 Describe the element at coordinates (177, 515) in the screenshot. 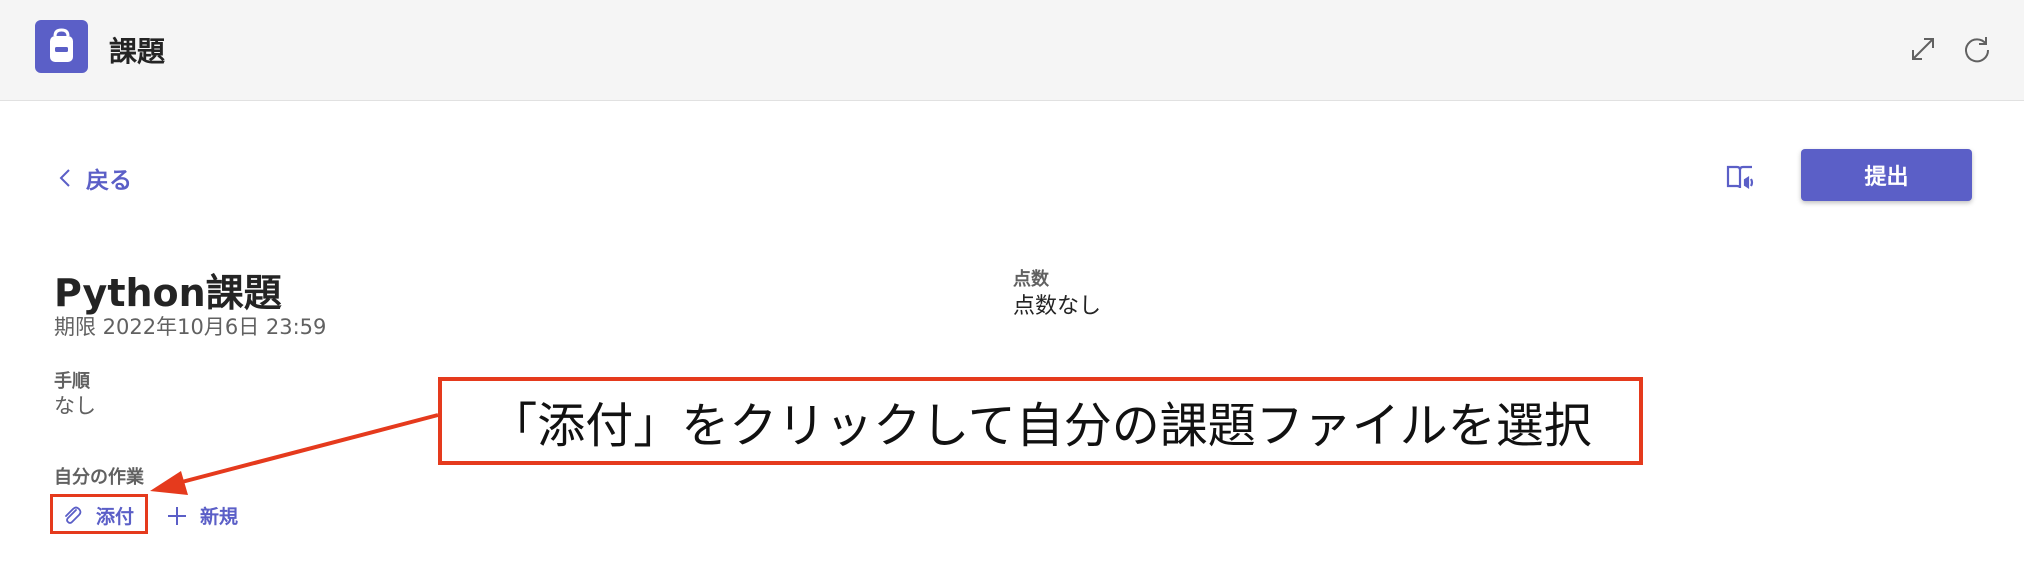

I see `plus-icon` at that location.